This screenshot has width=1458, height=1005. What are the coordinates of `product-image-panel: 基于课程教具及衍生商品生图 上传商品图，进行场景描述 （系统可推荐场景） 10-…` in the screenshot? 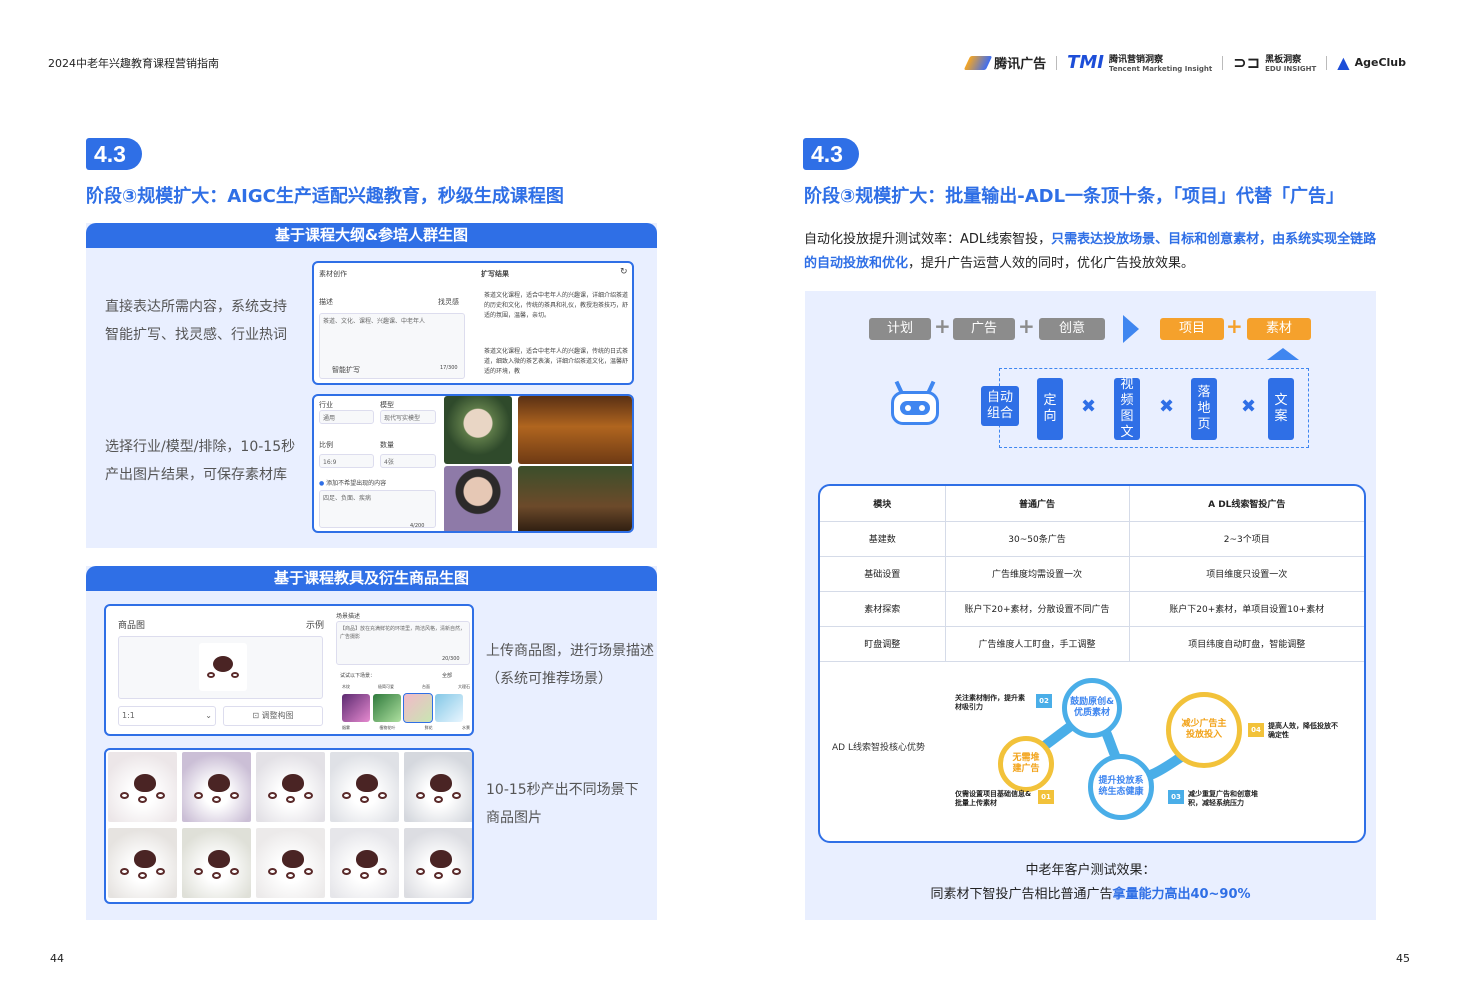 It's located at (371, 743).